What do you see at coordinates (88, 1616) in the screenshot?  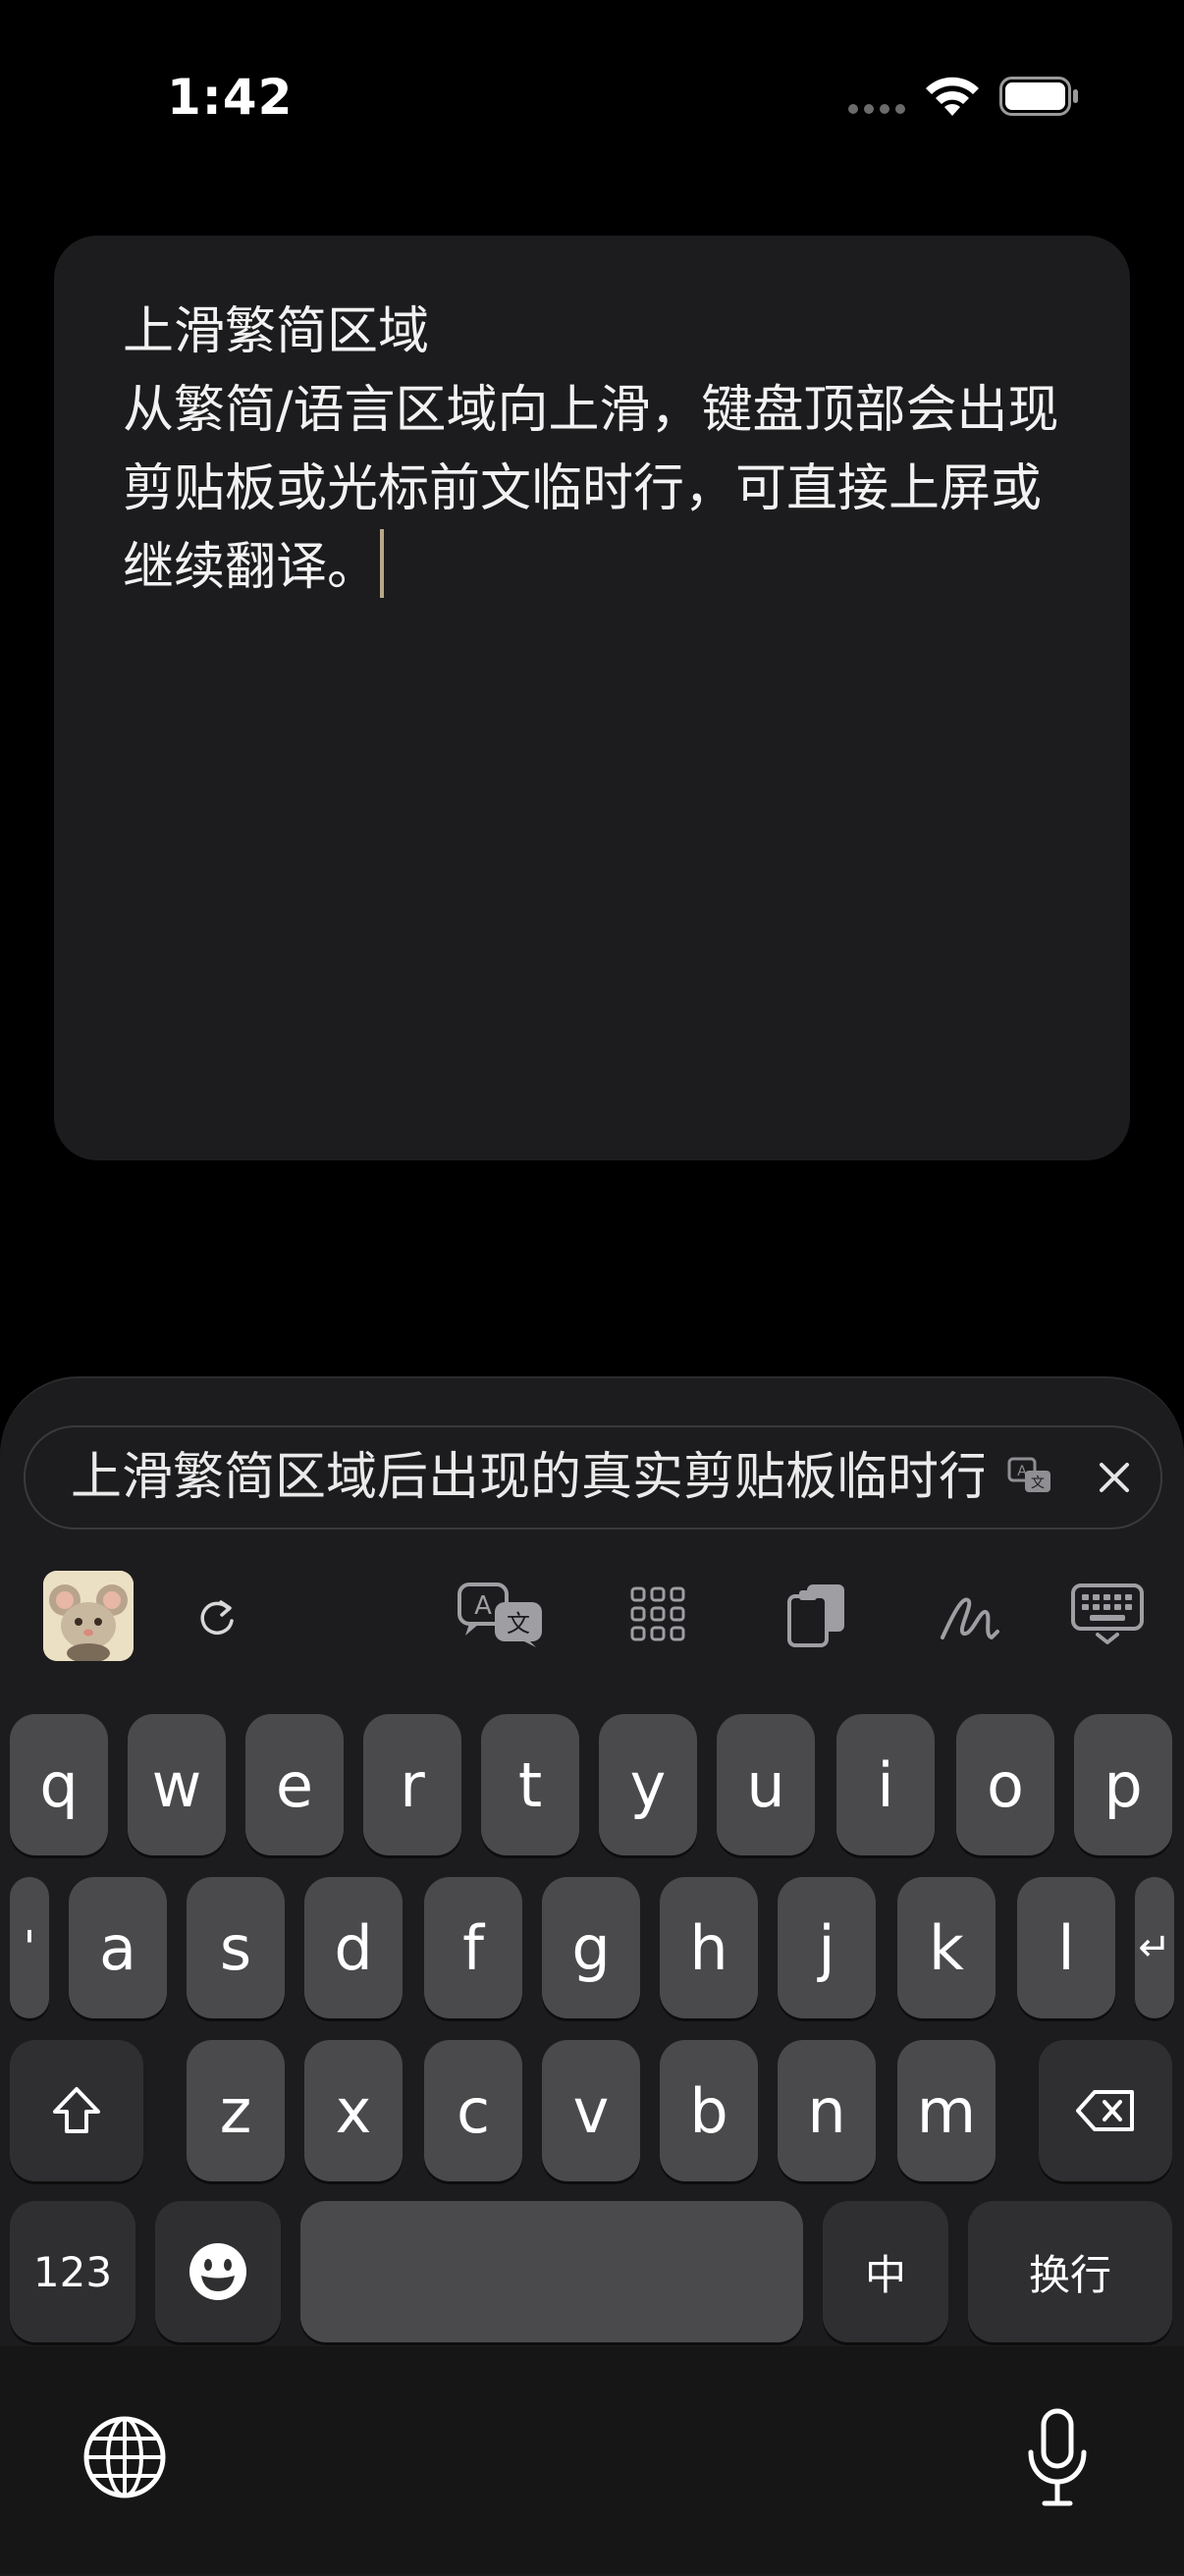 I see `app-avatar` at bounding box center [88, 1616].